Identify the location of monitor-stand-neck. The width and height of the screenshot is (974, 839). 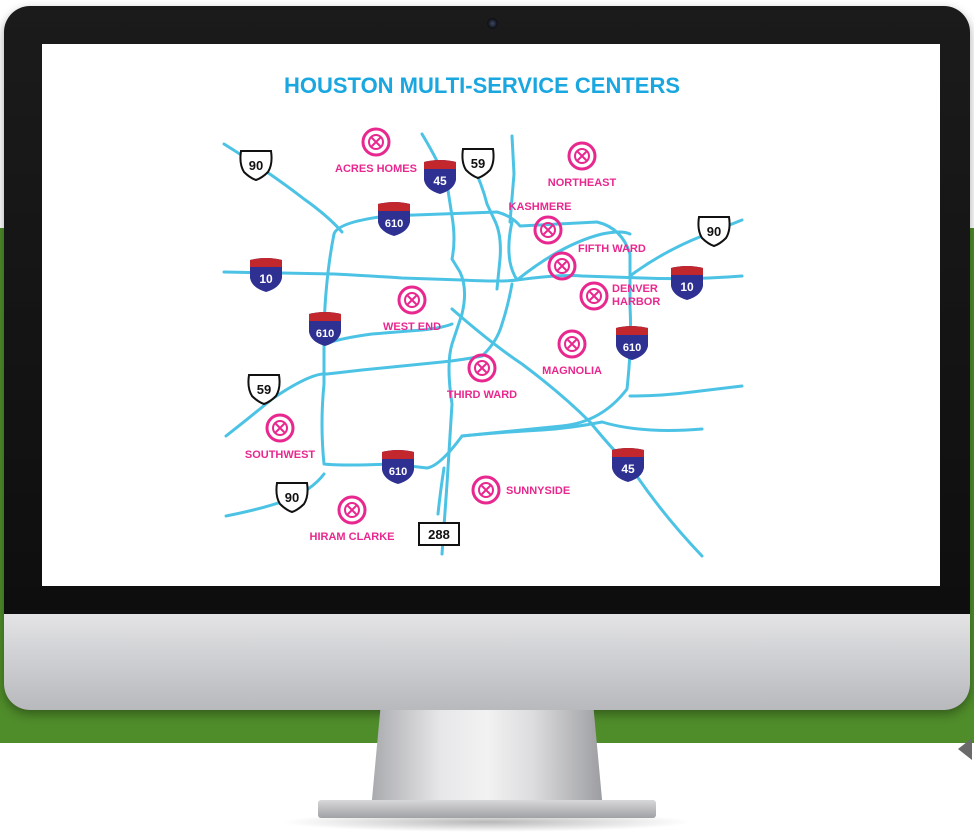
(487, 760).